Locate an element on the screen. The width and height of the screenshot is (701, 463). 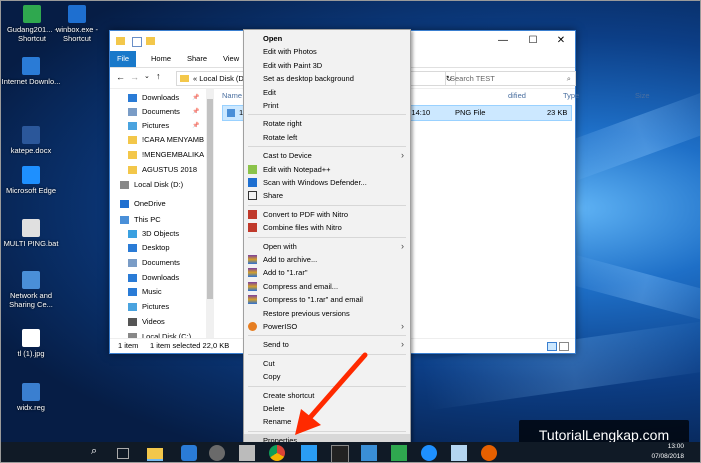
home-icon is located at coordinates (399, 453).